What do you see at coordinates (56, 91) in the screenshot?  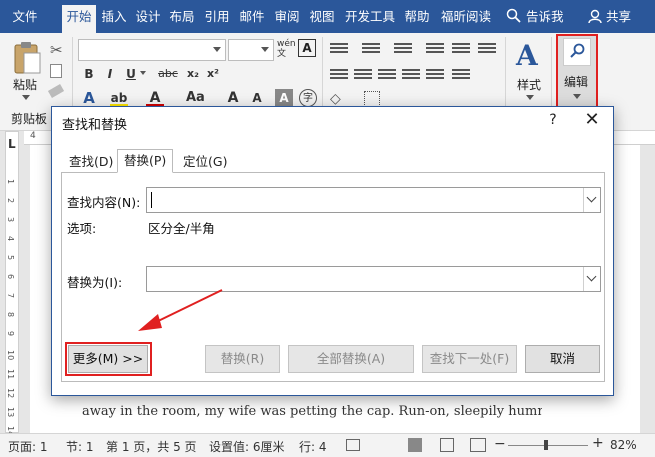 I see `format-painter-icon` at bounding box center [56, 91].